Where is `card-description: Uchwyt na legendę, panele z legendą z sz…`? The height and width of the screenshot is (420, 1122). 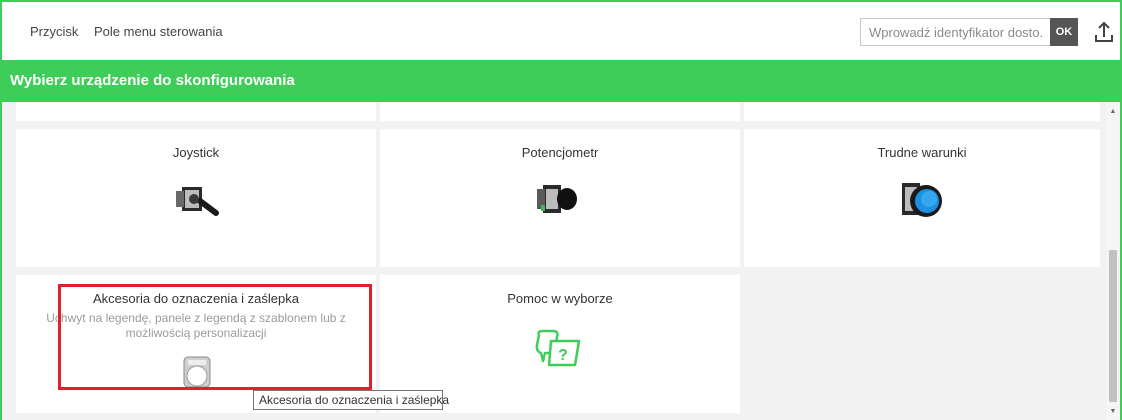
card-description: Uchwyt na legendę, panele z legendą z sz… is located at coordinates (196, 325).